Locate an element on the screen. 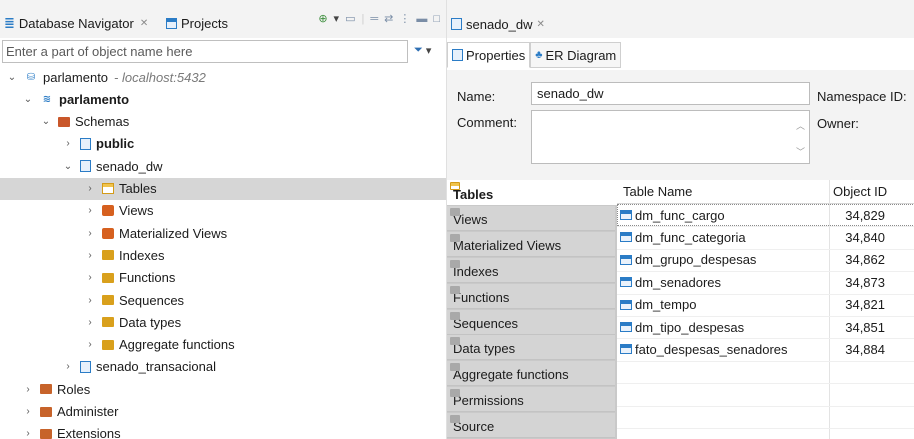  table-row: dm_tempo 34,821 is located at coordinates (765, 305).